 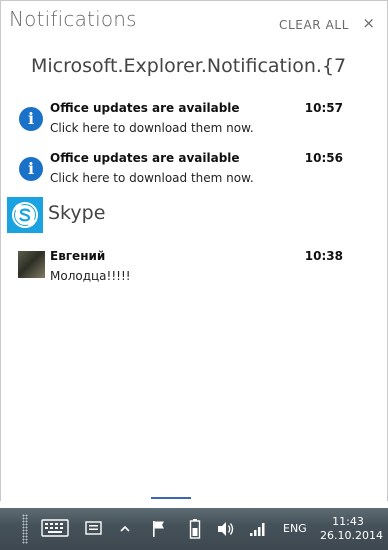 I want to click on desktop-peek-divider, so click(x=171, y=498).